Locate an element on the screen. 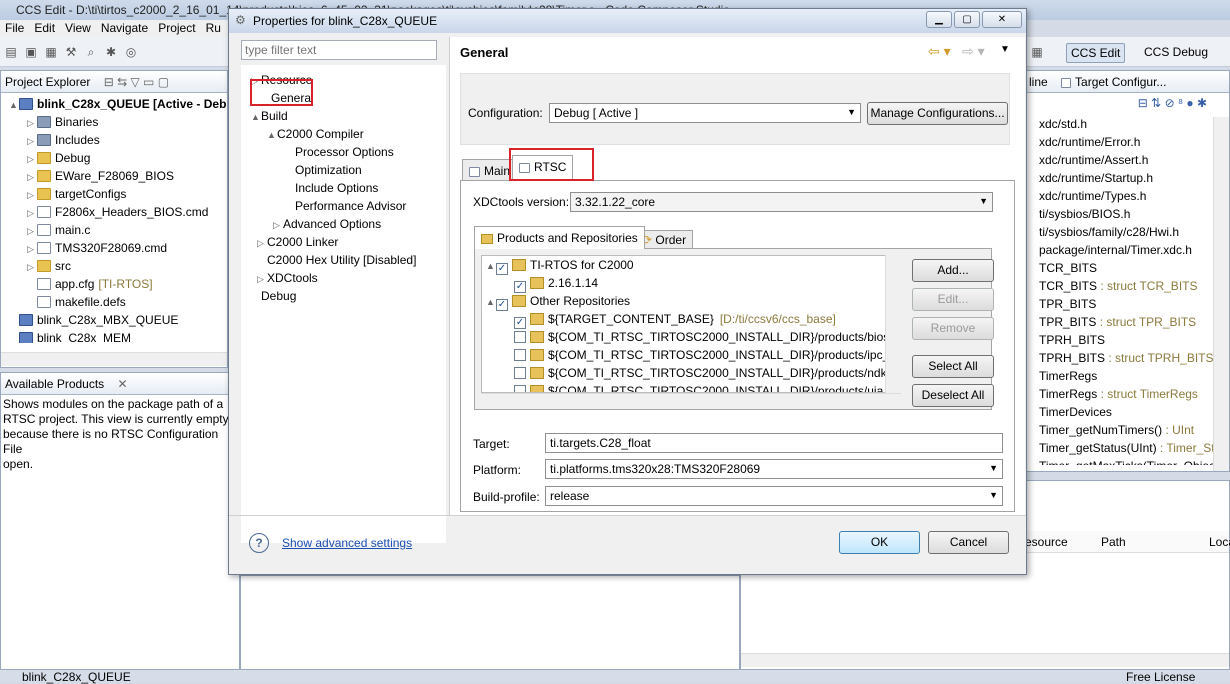 The height and width of the screenshot is (684, 1230). outline-tab: line is located at coordinates (1038, 82).